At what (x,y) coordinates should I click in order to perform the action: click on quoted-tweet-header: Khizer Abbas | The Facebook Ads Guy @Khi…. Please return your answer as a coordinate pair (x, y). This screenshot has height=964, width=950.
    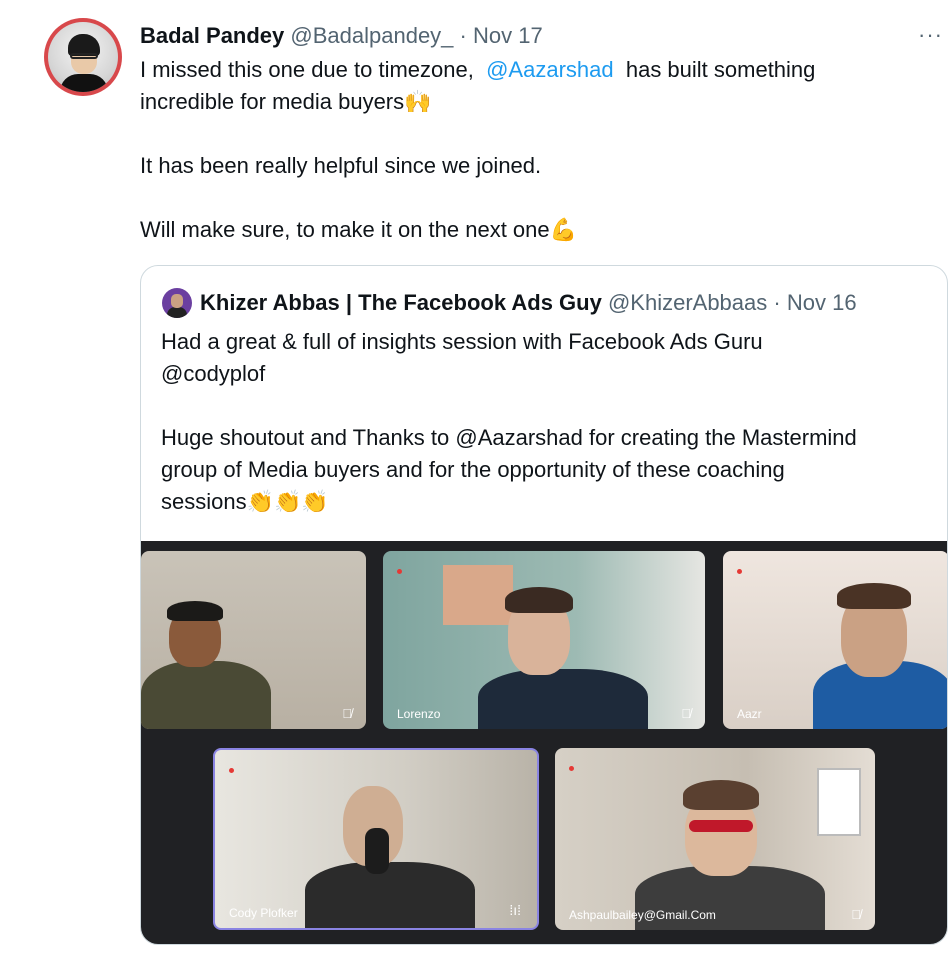
    Looking at the image, I should click on (528, 303).